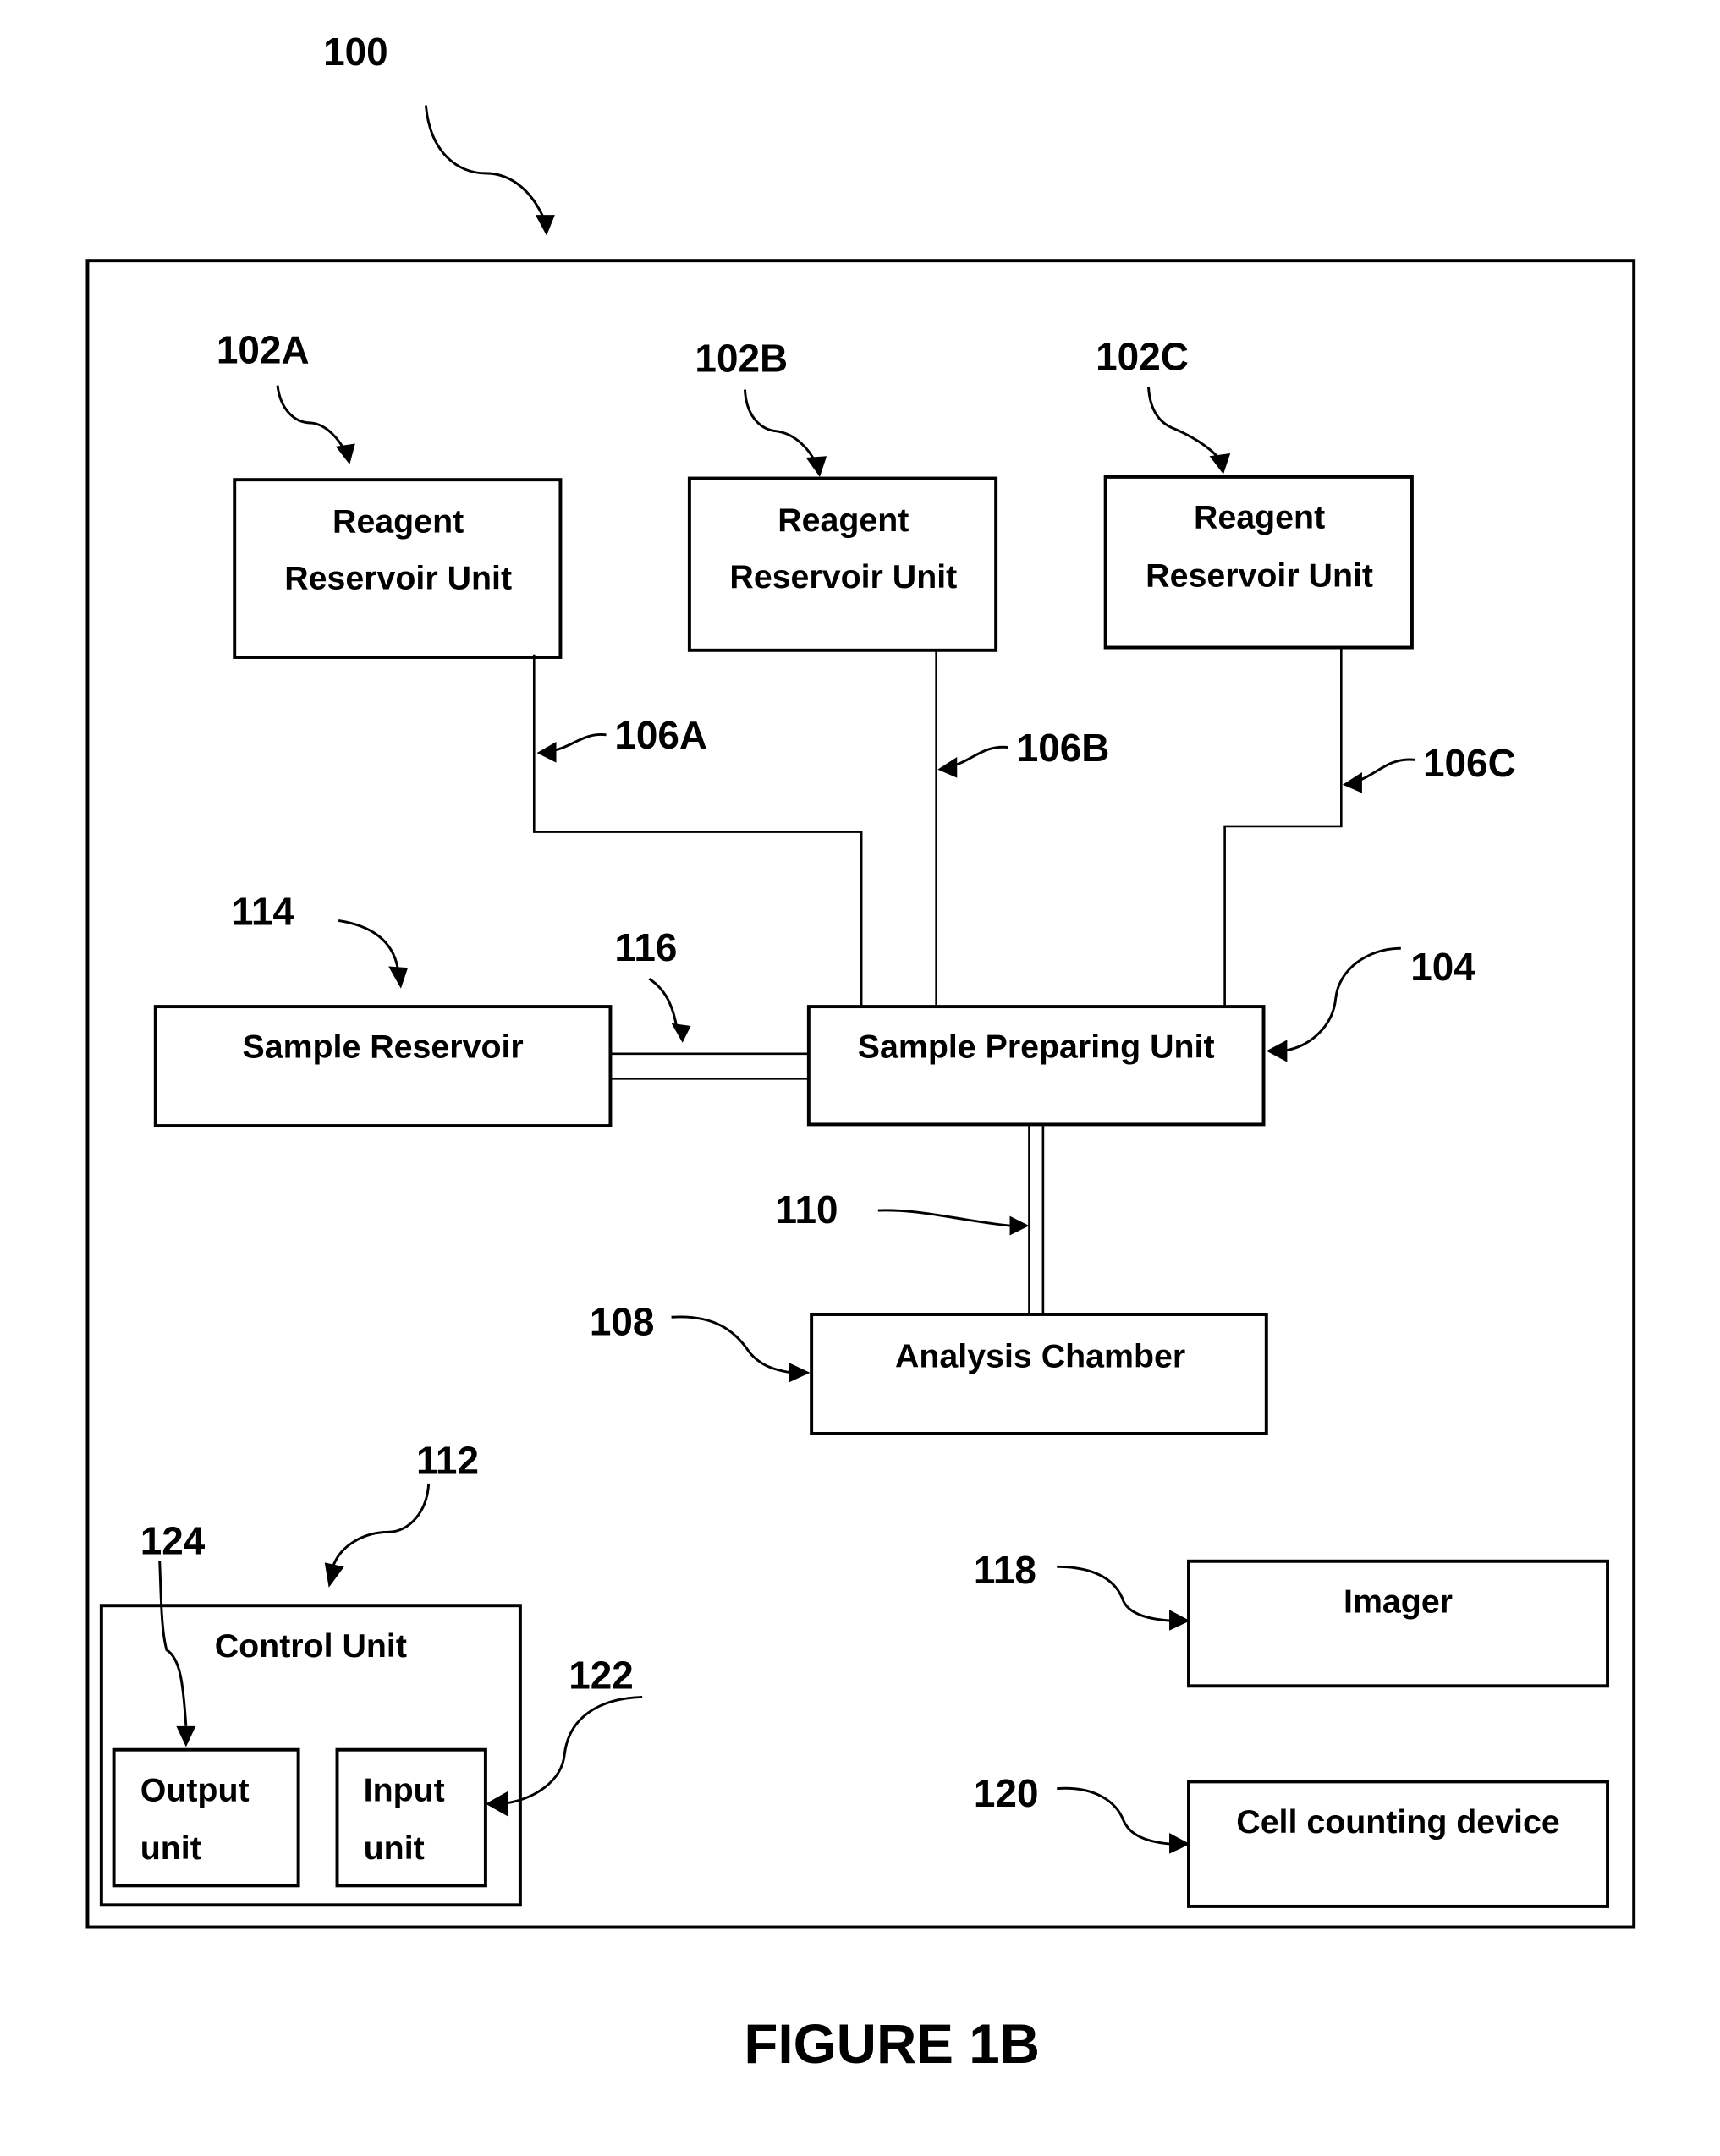  Describe the element at coordinates (1398, 1844) in the screenshot. I see `cell-counting-device: Cell counting device` at that location.